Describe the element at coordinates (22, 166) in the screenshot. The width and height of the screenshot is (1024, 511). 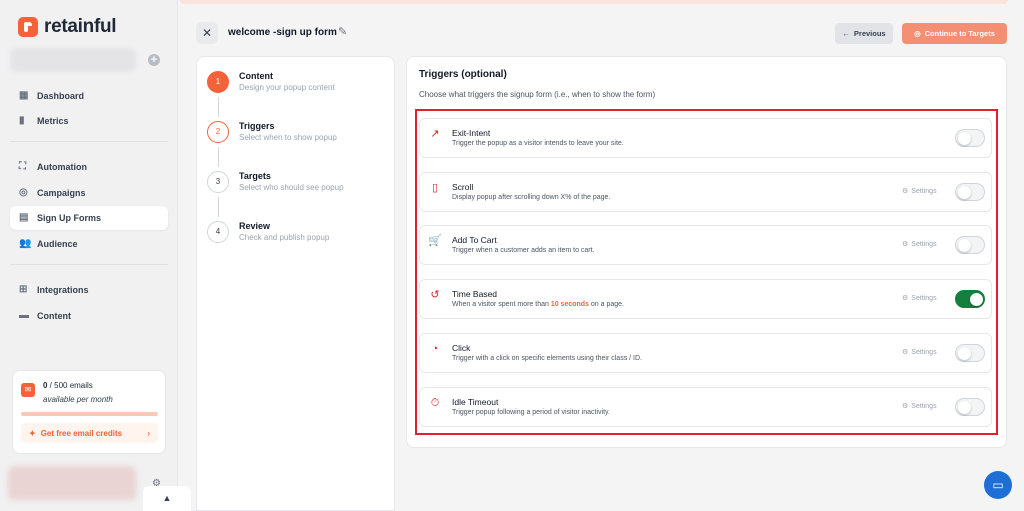
I see `automation-icon: ⛶` at that location.